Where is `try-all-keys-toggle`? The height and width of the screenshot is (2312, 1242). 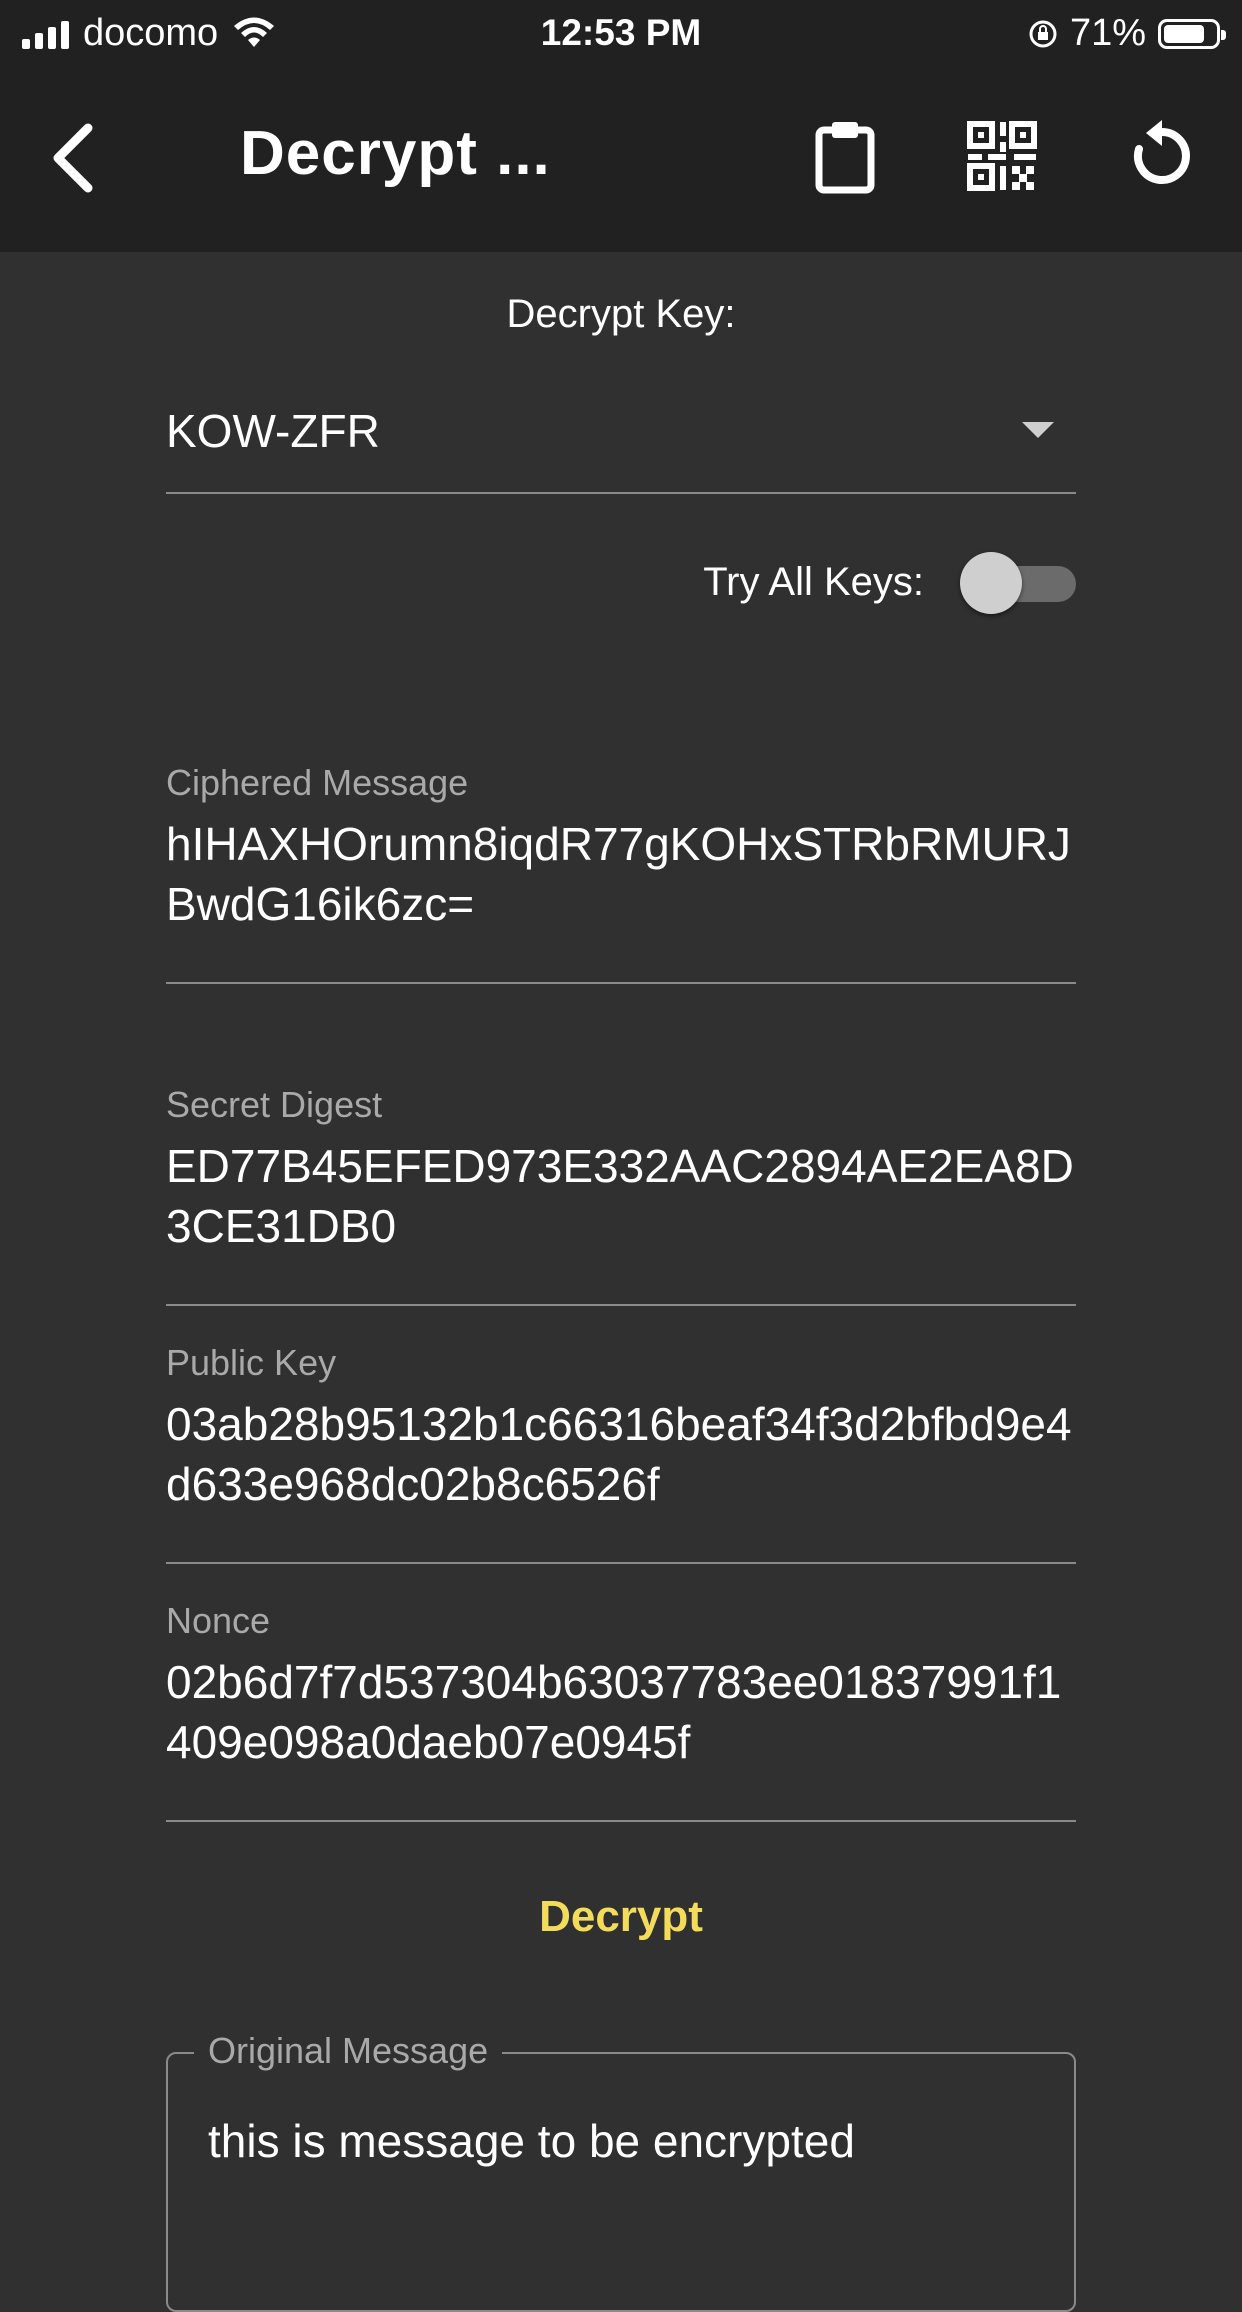 try-all-keys-toggle is located at coordinates (1018, 583).